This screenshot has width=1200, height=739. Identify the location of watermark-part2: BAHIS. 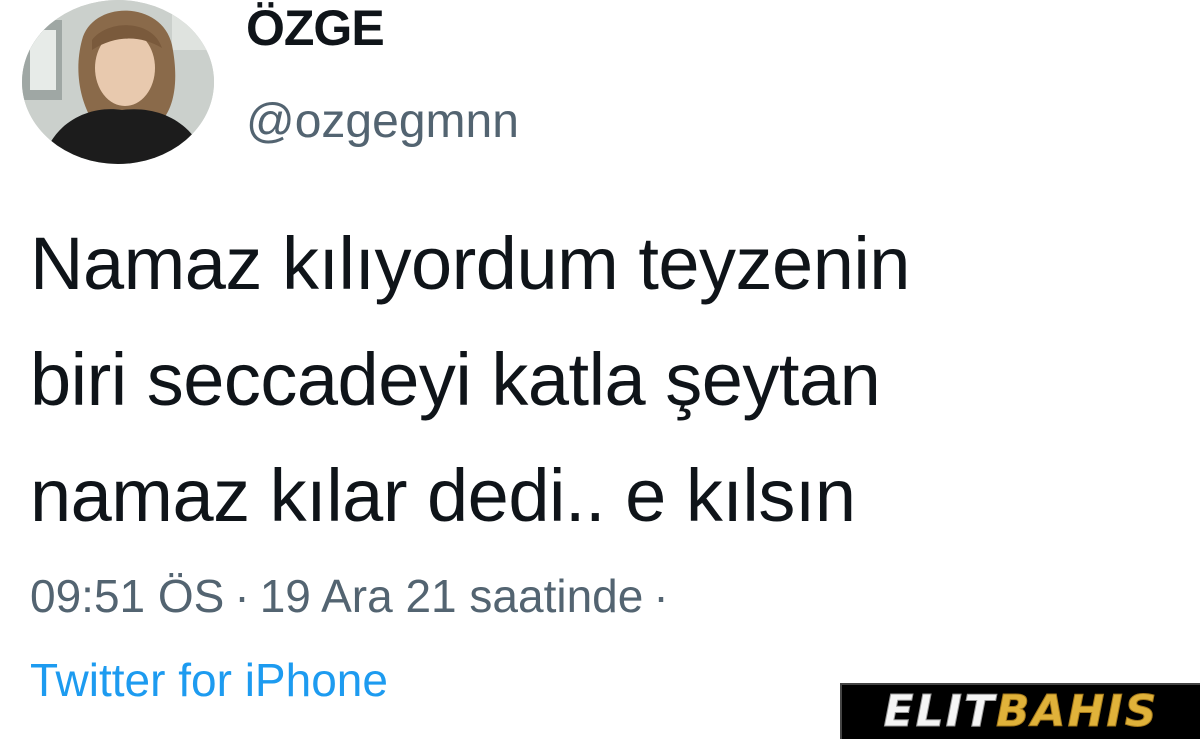
(1077, 711).